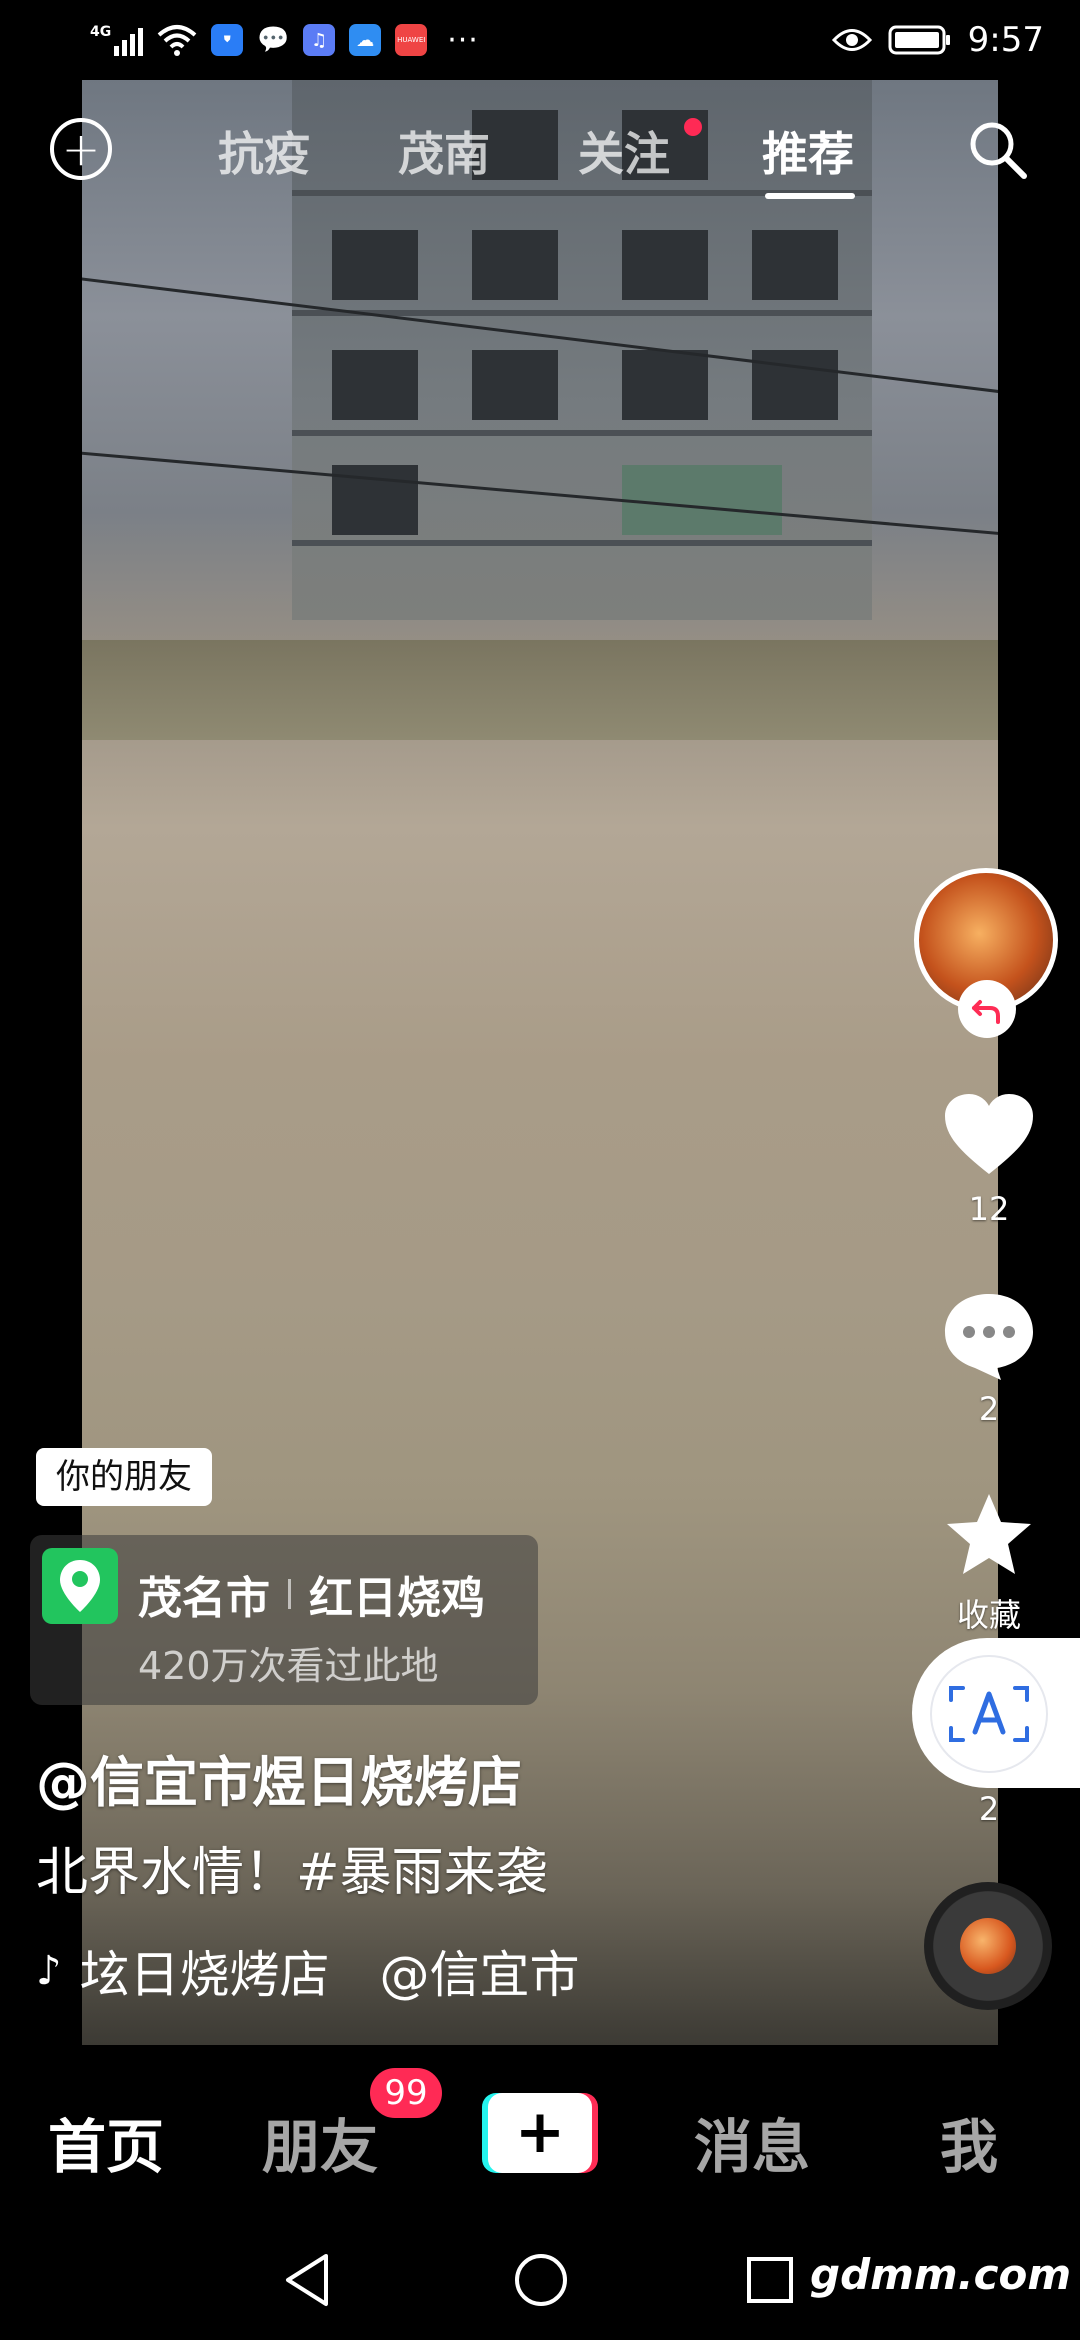 The image size is (1080, 2340). What do you see at coordinates (989, 1209) in the screenshot?
I see `like-count: 12` at bounding box center [989, 1209].